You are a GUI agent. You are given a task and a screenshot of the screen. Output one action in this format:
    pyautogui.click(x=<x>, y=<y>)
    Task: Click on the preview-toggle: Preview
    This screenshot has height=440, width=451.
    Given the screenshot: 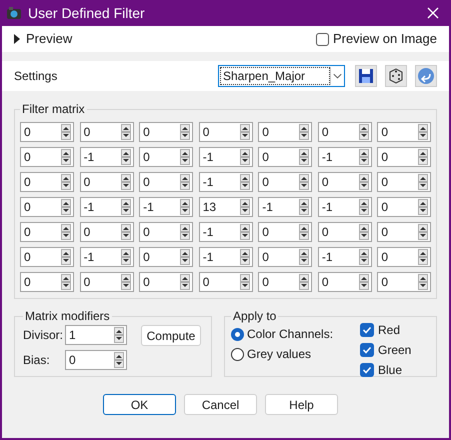 What is the action you would take?
    pyautogui.click(x=43, y=39)
    